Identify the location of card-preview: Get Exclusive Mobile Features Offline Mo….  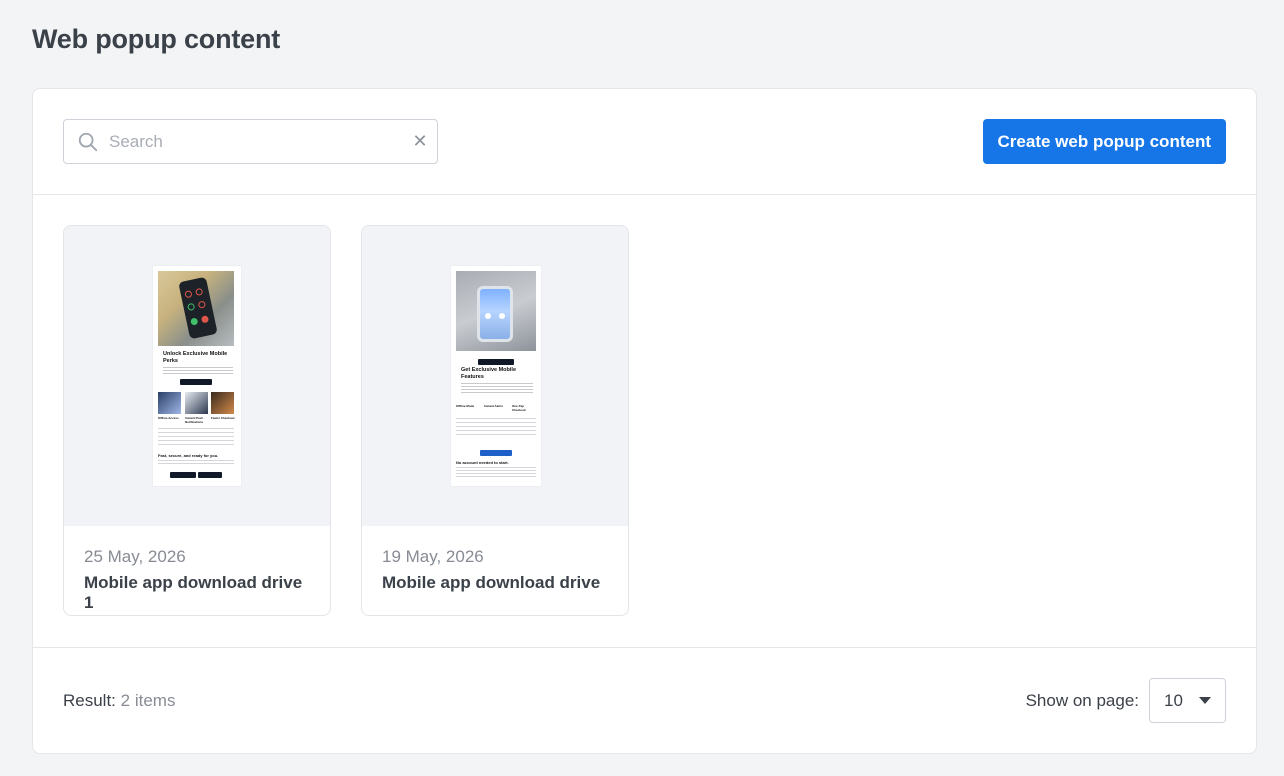
(495, 376).